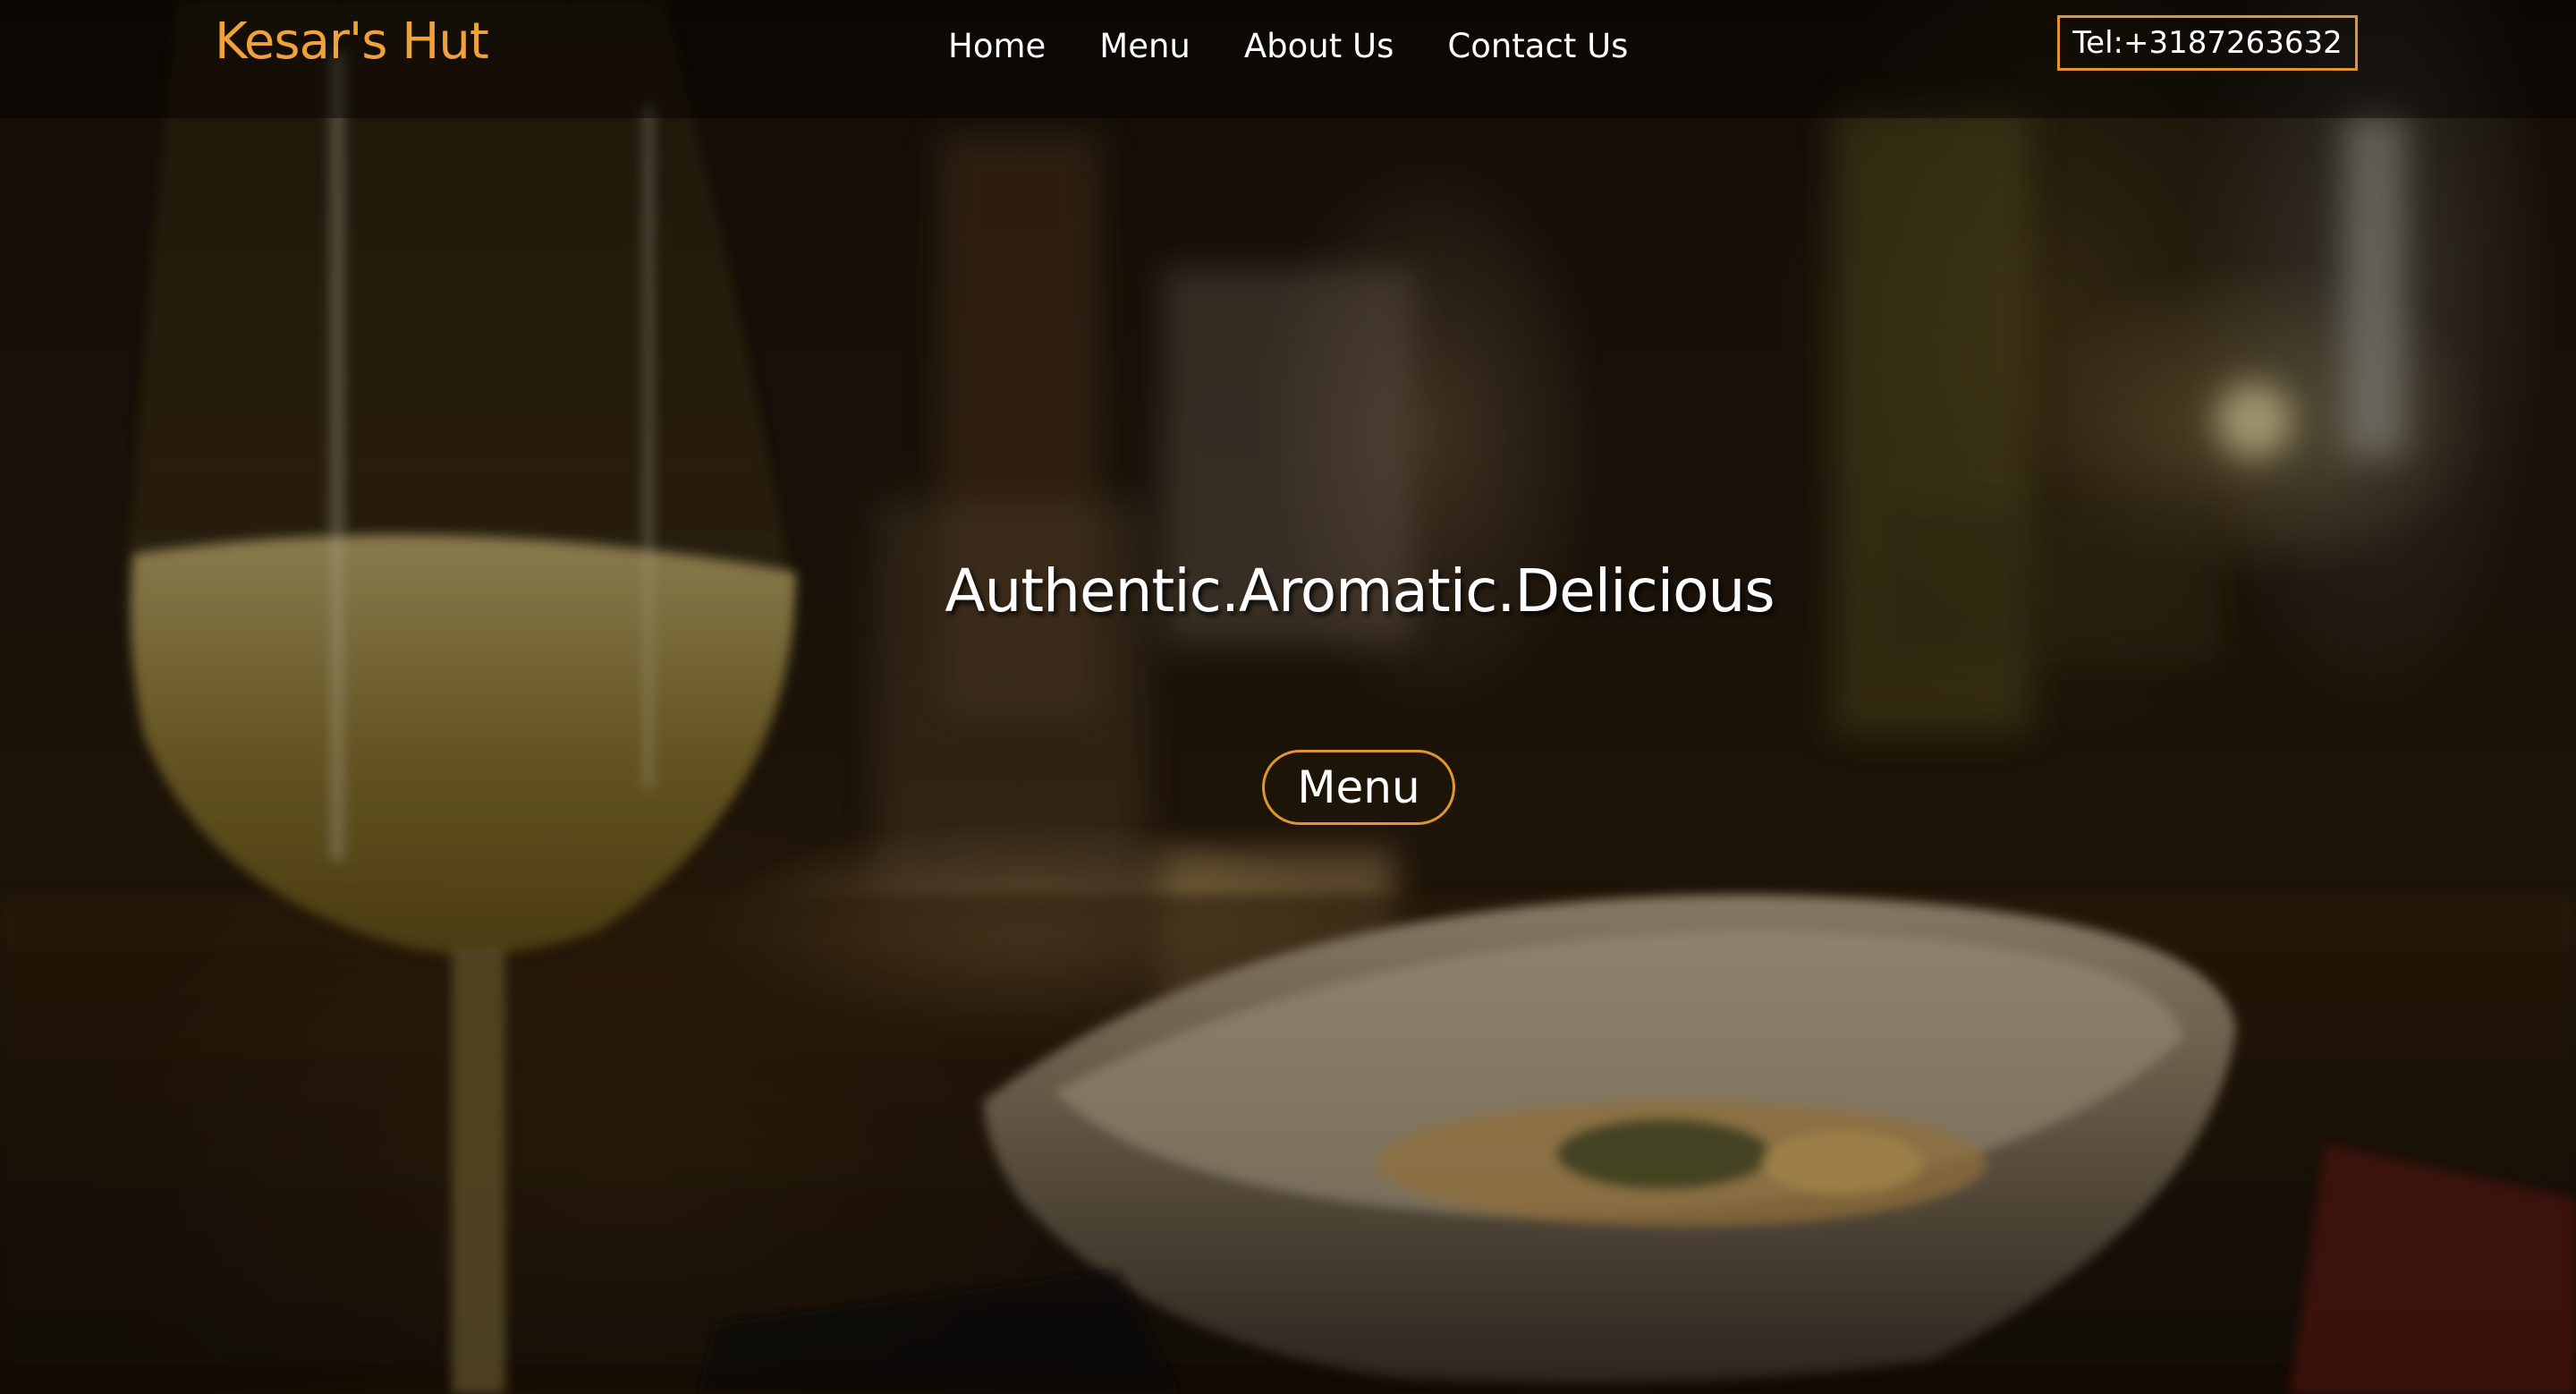  I want to click on brand-logo: Kesar's Hut, so click(352, 42).